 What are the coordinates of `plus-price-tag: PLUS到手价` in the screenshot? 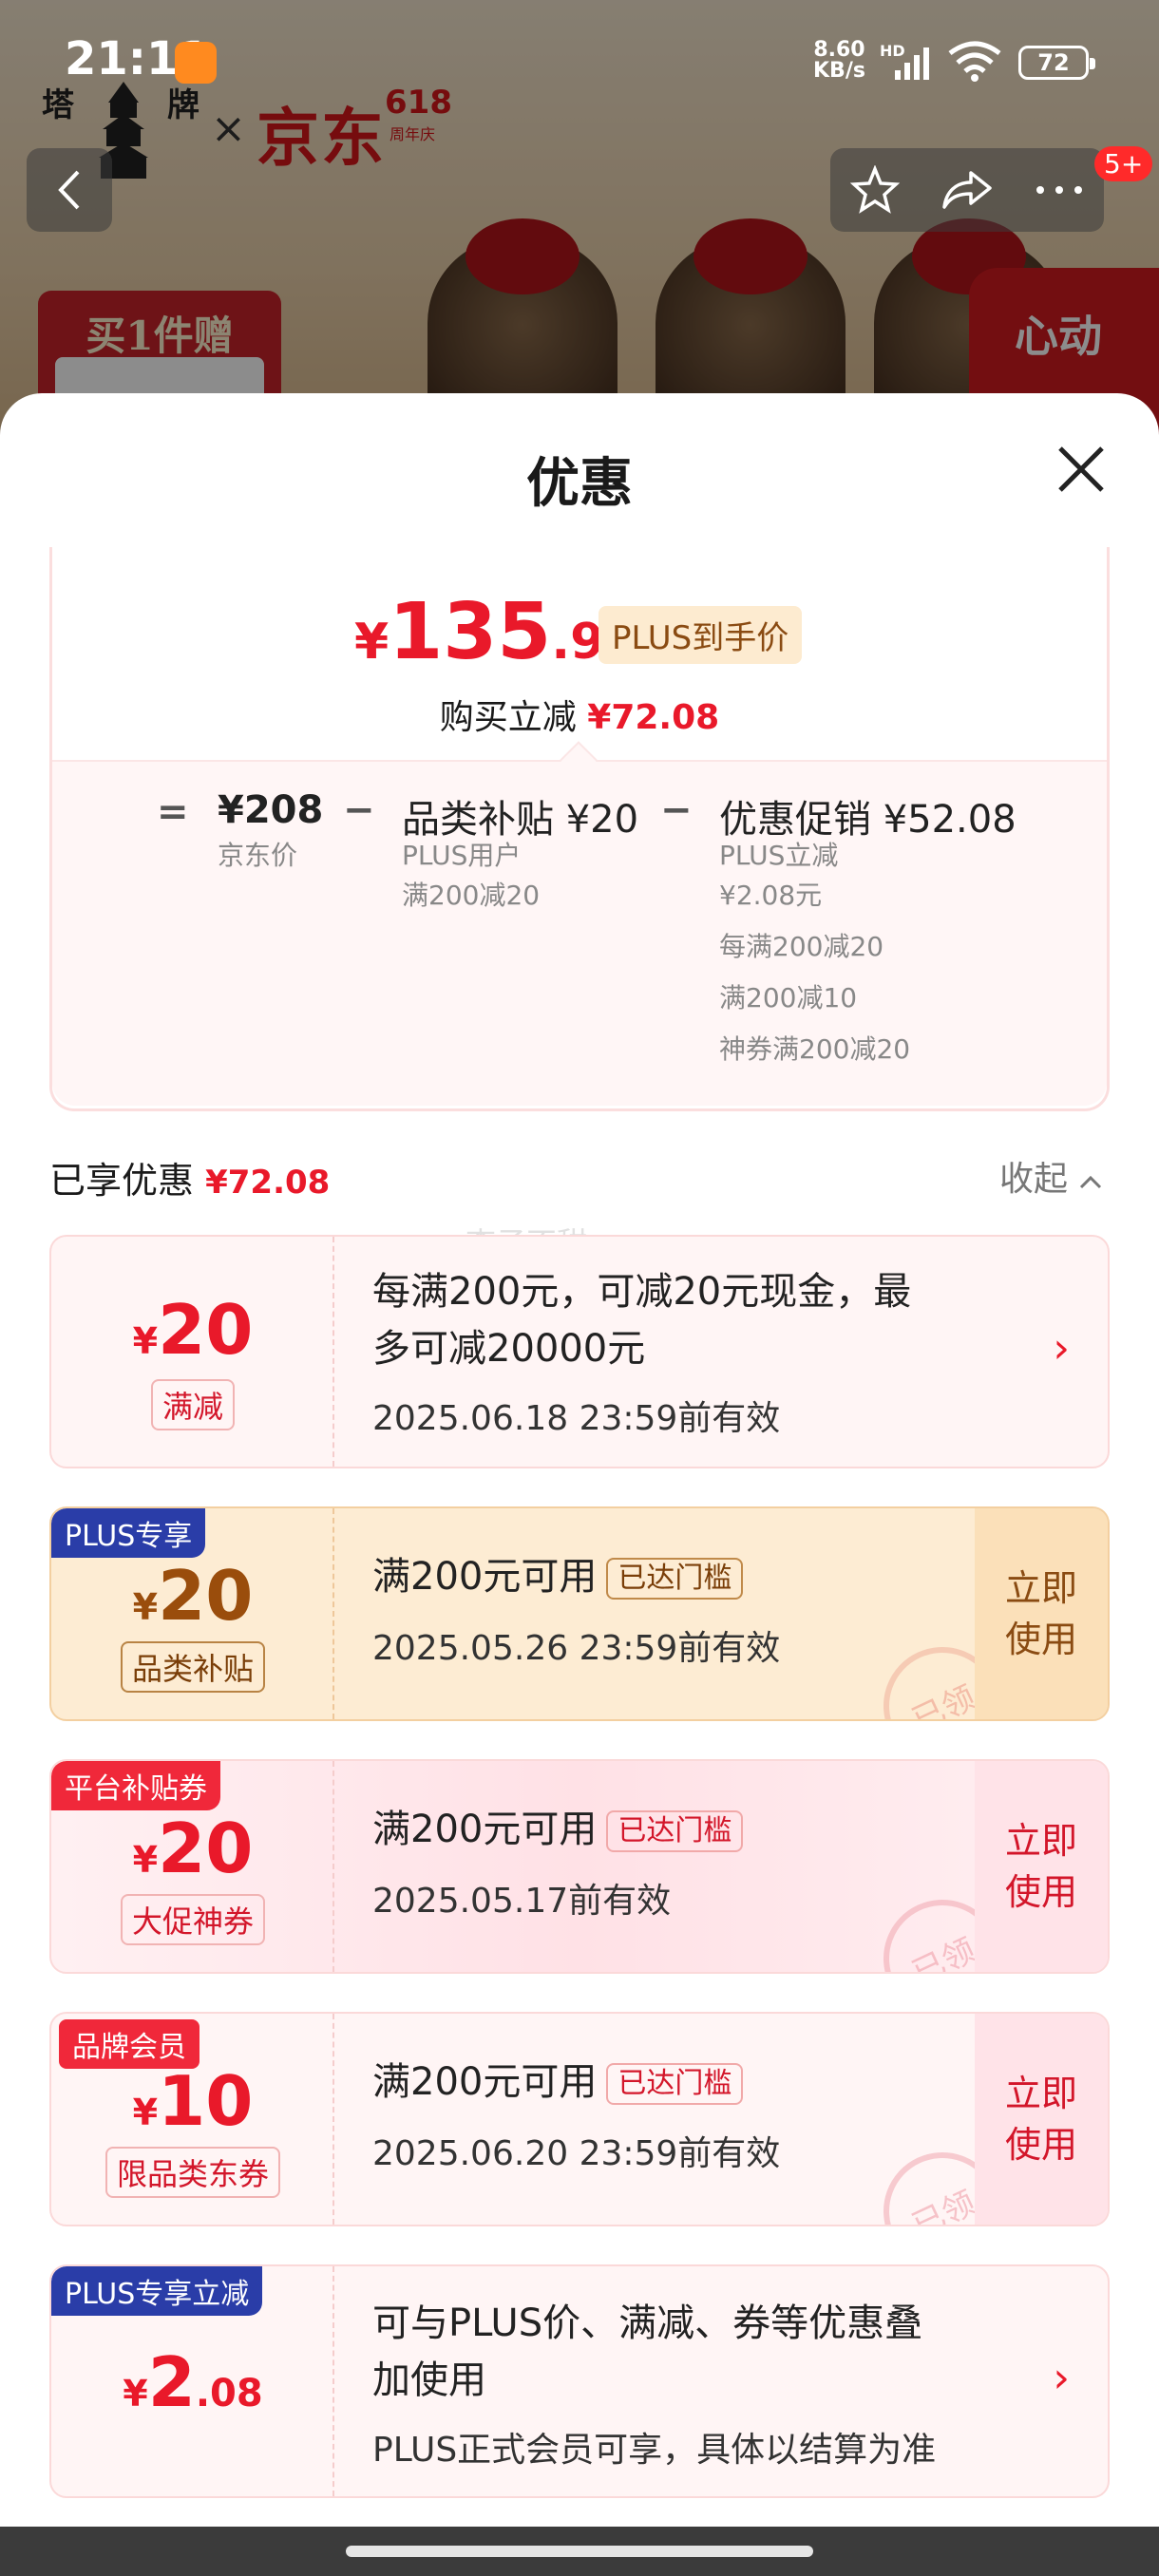 It's located at (700, 635).